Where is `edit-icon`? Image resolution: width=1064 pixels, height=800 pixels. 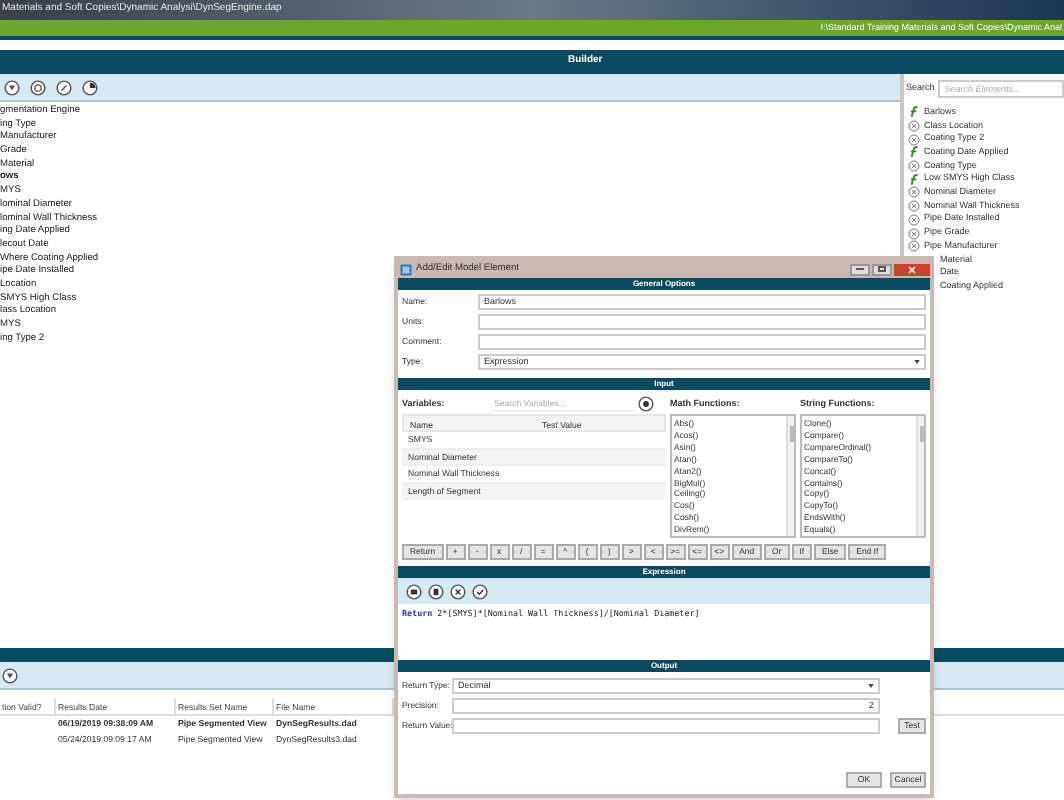 edit-icon is located at coordinates (64, 87).